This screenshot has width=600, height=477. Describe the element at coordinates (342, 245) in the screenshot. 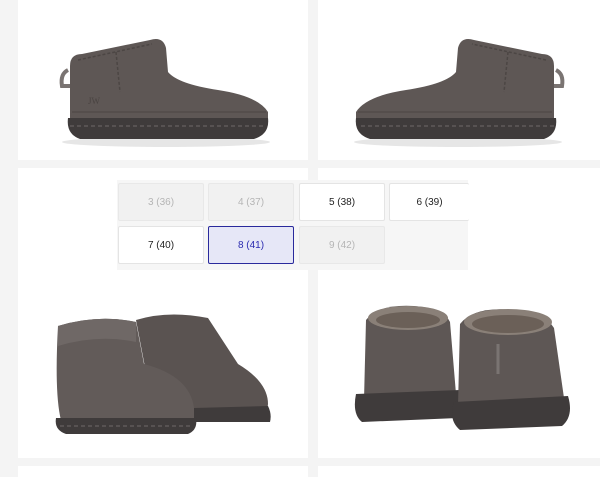

I see `size-option-42: 9 (42)` at that location.